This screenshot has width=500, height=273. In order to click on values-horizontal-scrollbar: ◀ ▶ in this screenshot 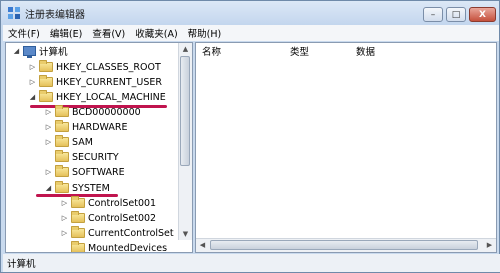, I will do `click(346, 245)`.